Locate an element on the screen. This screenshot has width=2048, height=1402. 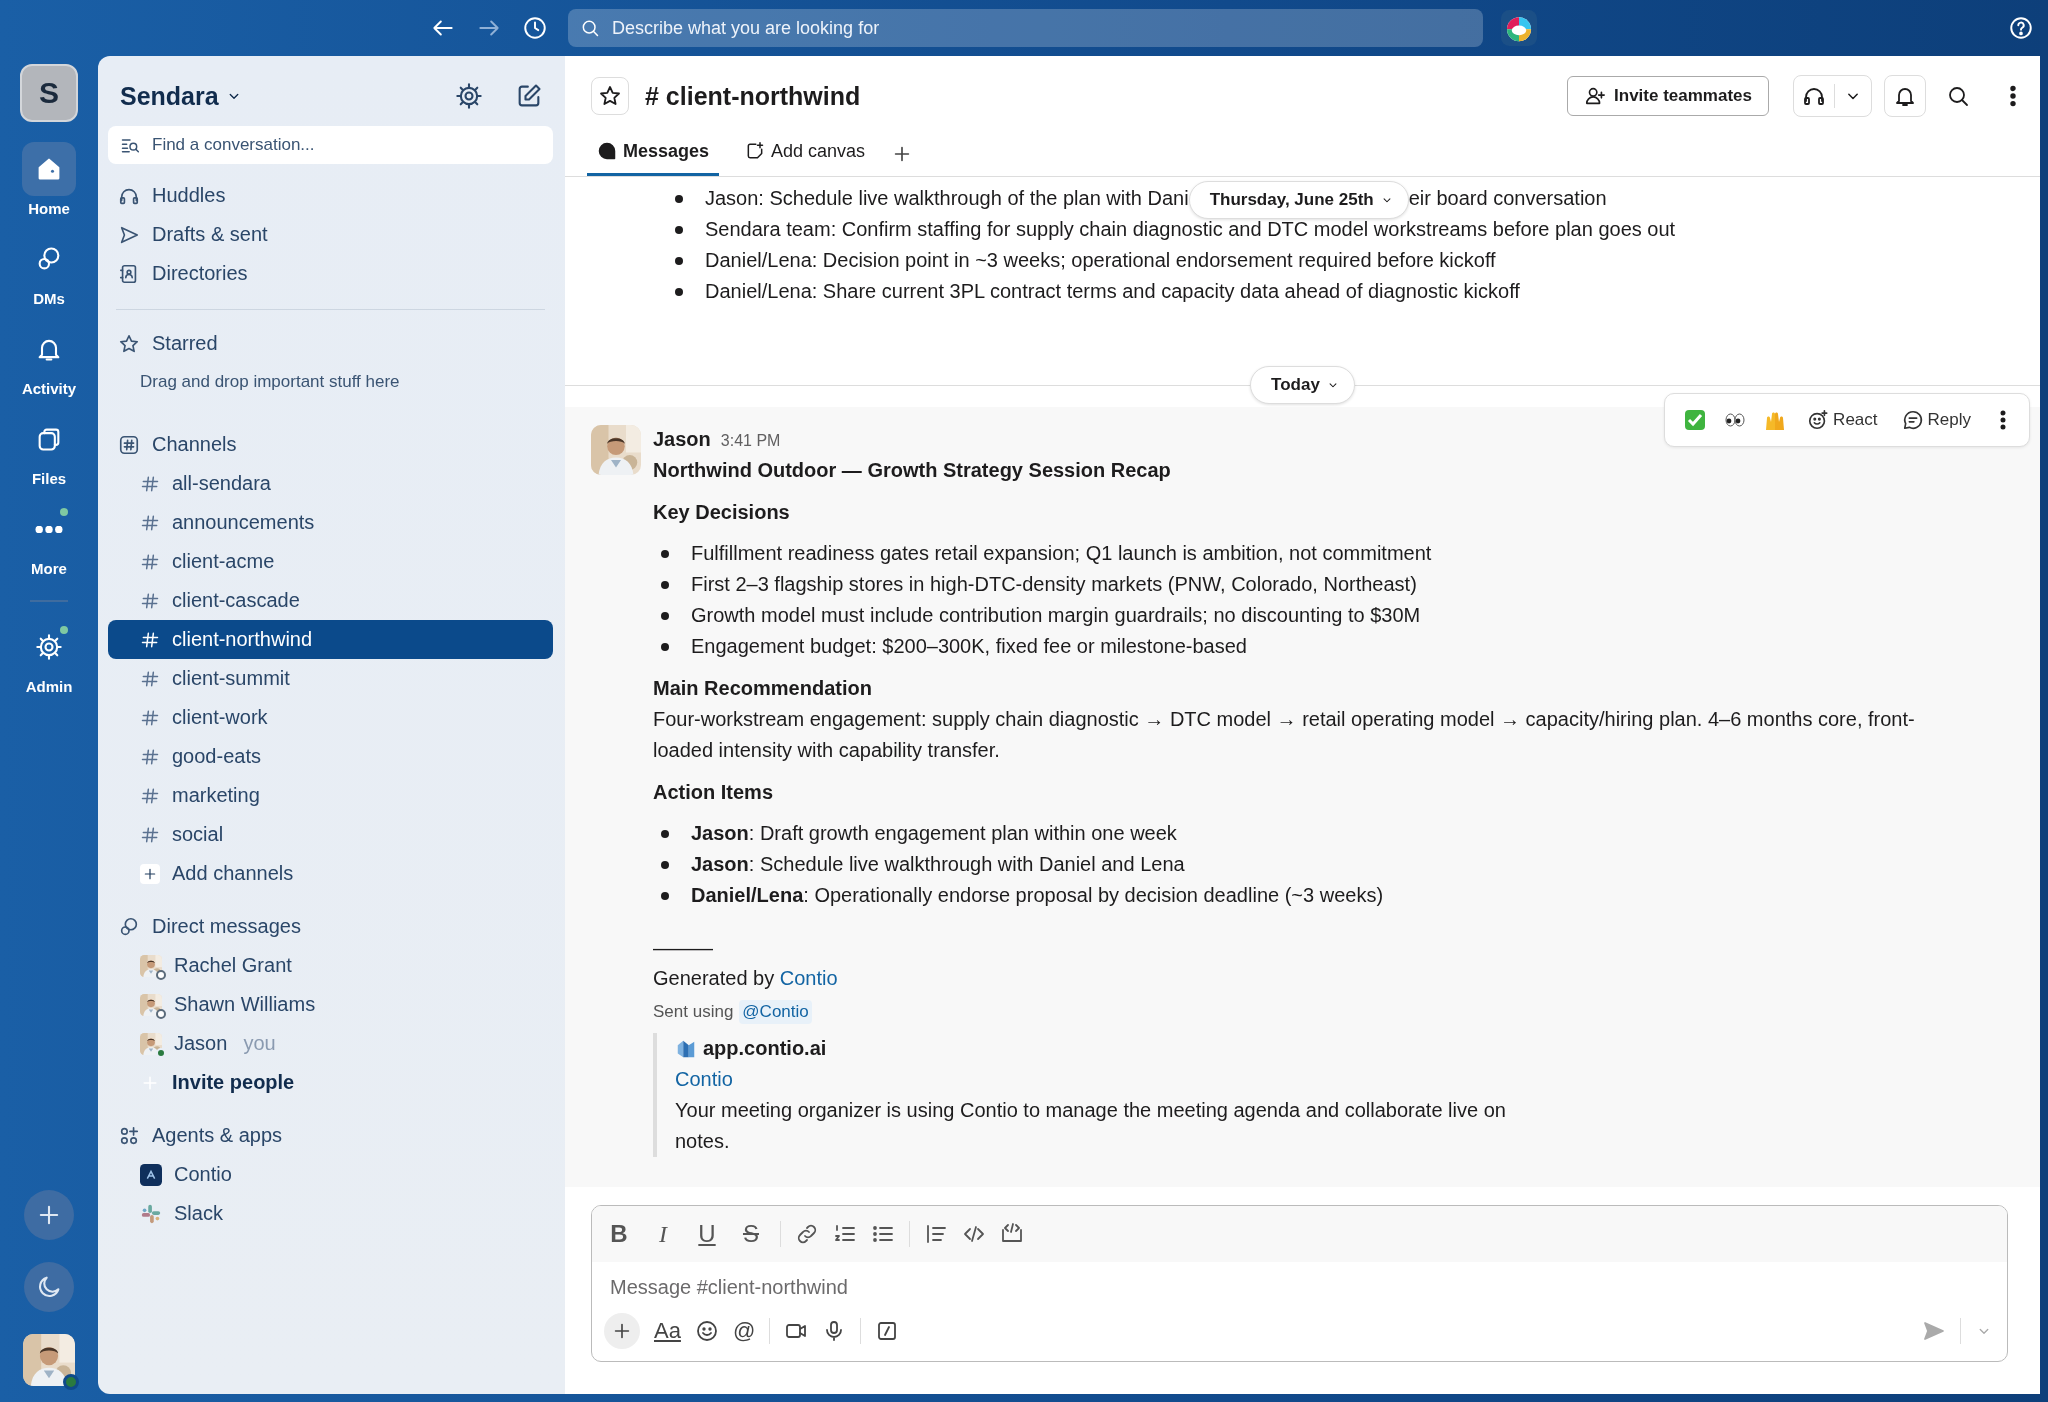
channels-icon is located at coordinates (129, 444).